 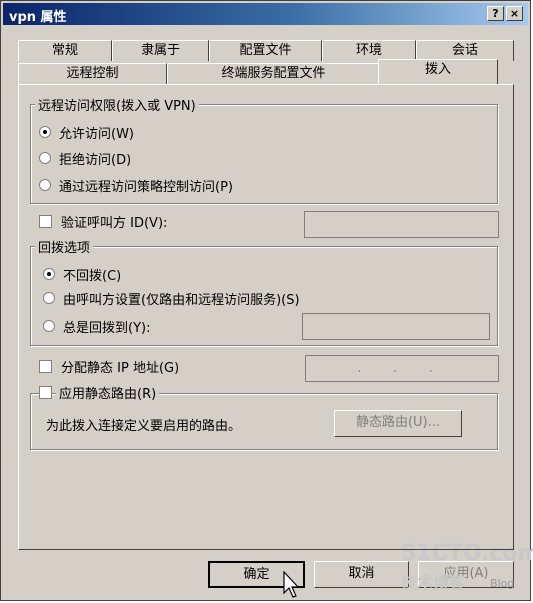 I want to click on mouse-cursor-icon, so click(x=291, y=584).